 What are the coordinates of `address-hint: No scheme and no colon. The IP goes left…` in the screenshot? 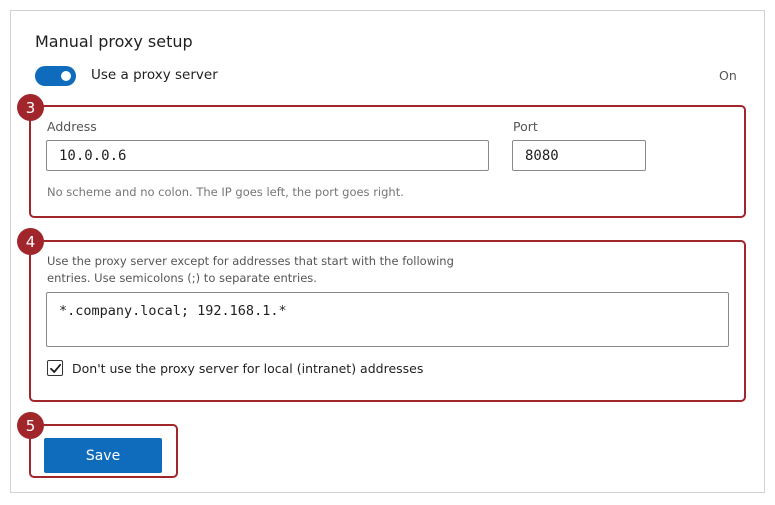 It's located at (225, 192).